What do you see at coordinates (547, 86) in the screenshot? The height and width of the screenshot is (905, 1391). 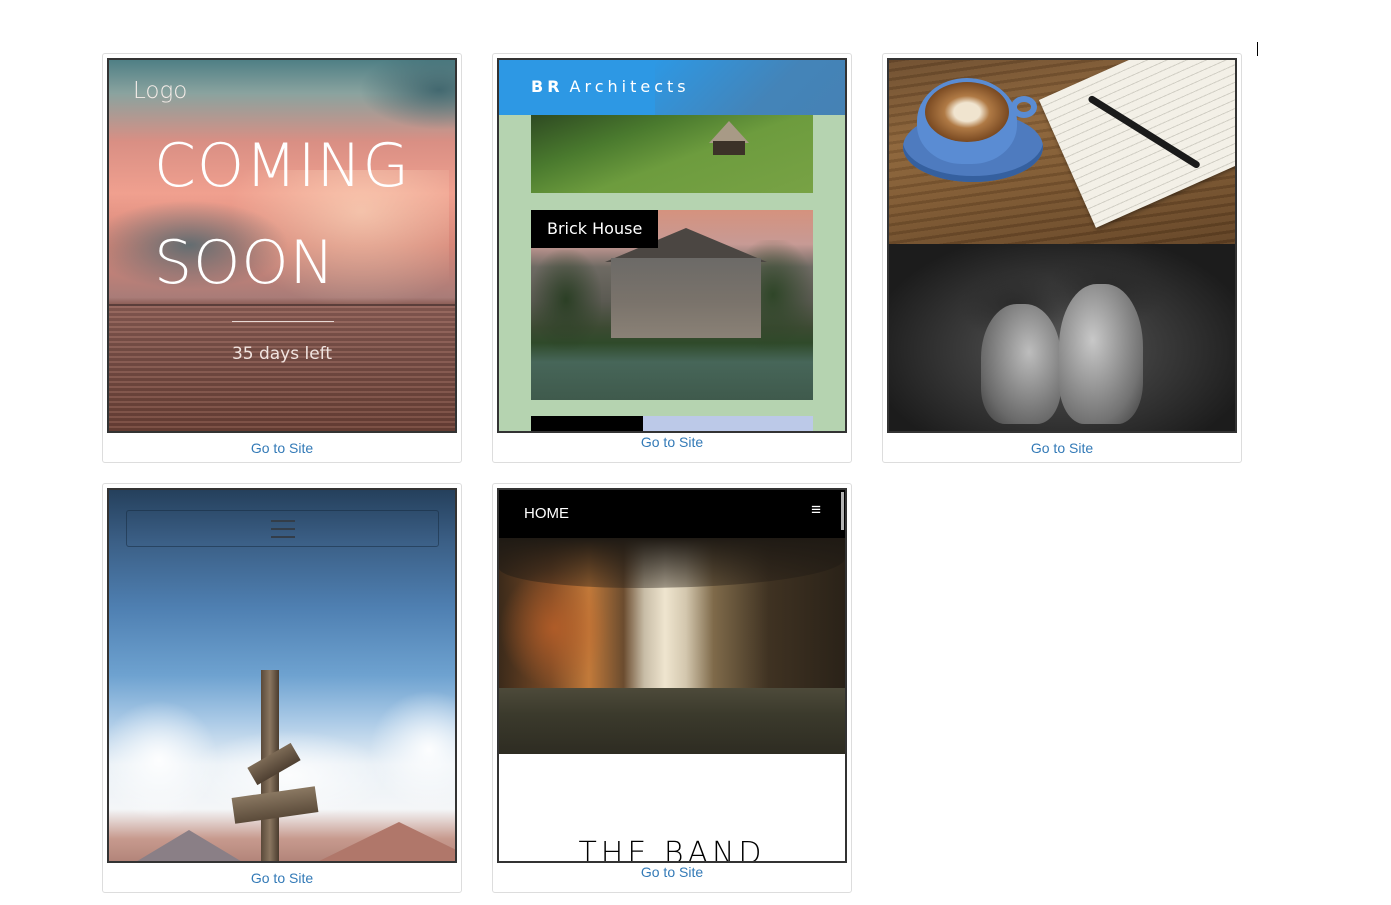 I see `brand-bold: BR` at bounding box center [547, 86].